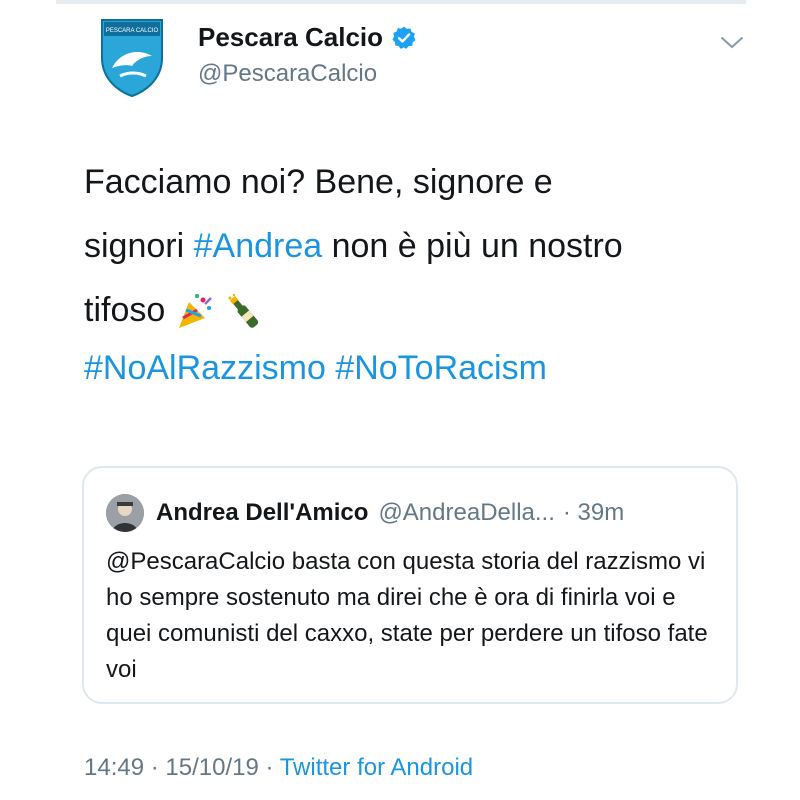 Image resolution: width=800 pixels, height=800 pixels. What do you see at coordinates (132, 31) in the screenshot?
I see `svg-text: PESCARA CALCIO` at bounding box center [132, 31].